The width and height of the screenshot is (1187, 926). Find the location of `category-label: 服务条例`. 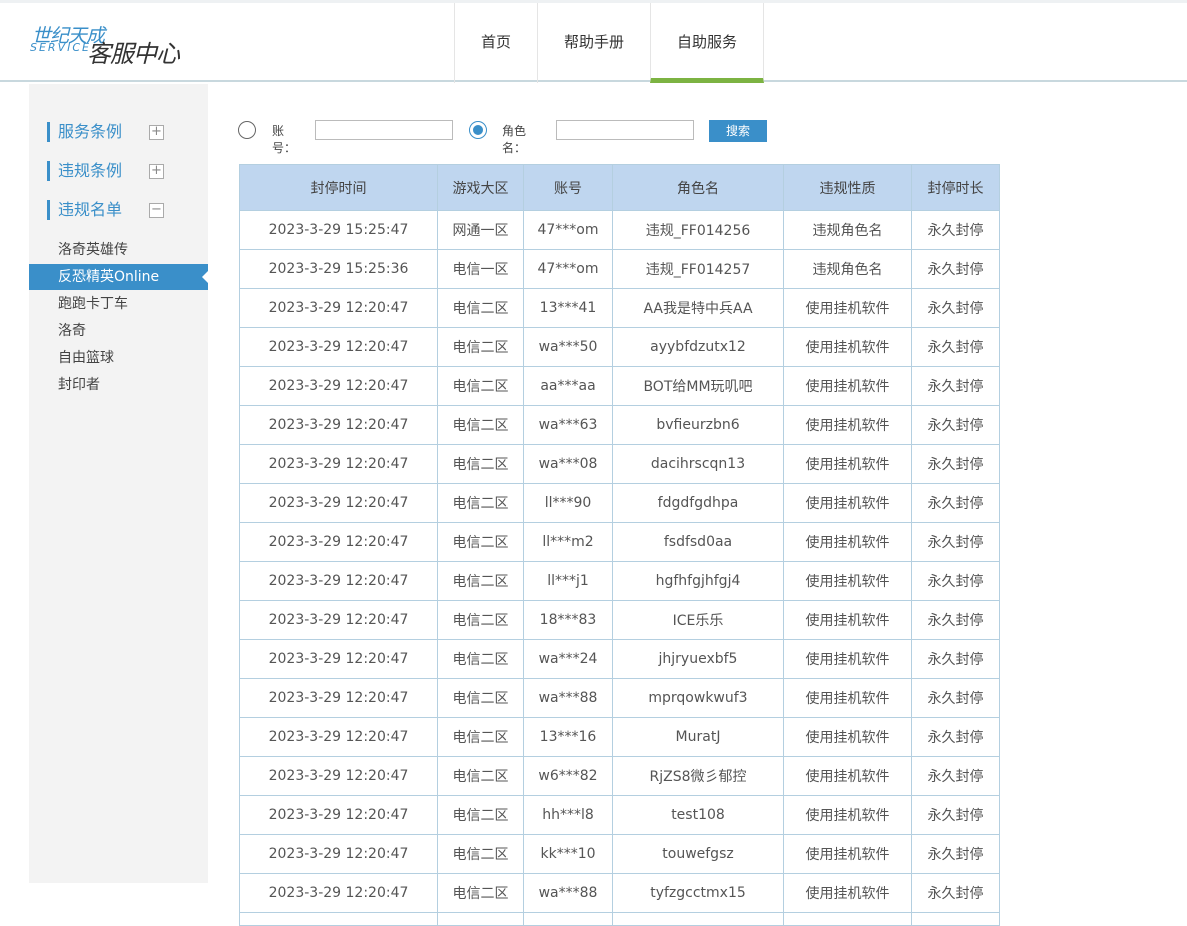

category-label: 服务条例 is located at coordinates (90, 131).